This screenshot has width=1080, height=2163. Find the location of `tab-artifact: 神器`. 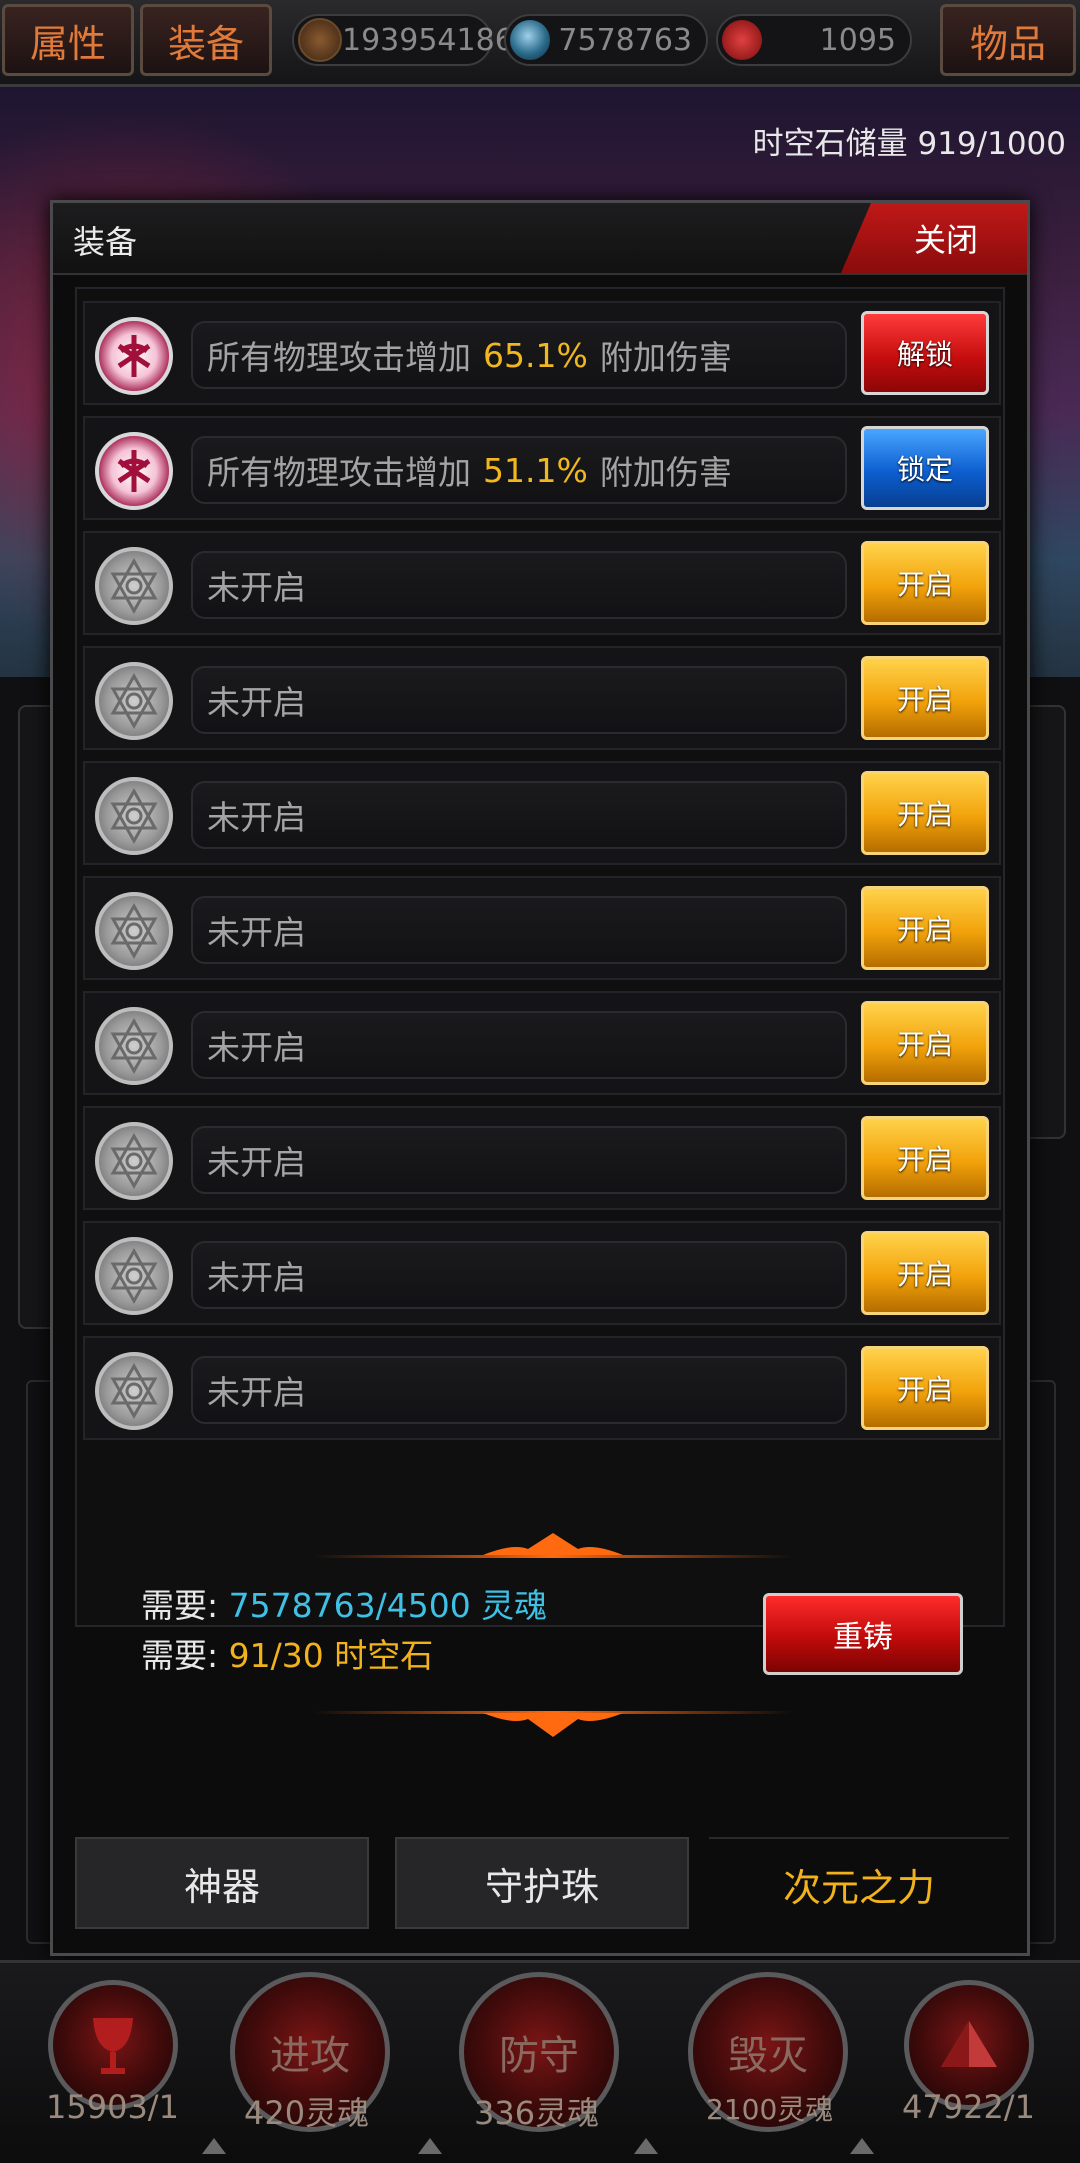

tab-artifact: 神器 is located at coordinates (222, 1883).